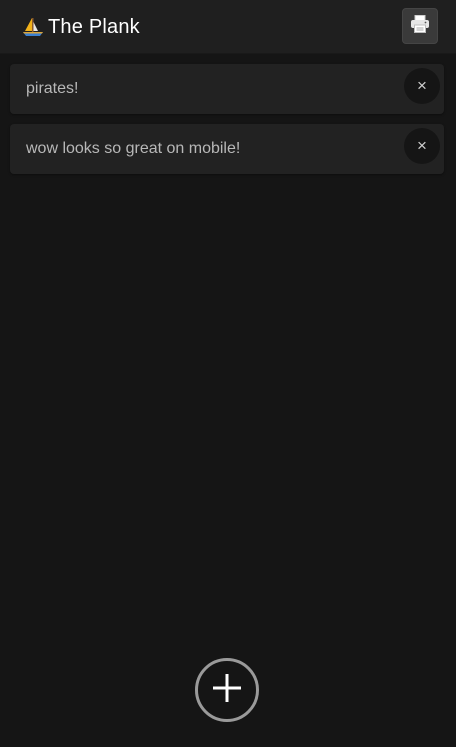 The height and width of the screenshot is (747, 456). I want to click on printer-icon, so click(420, 26).